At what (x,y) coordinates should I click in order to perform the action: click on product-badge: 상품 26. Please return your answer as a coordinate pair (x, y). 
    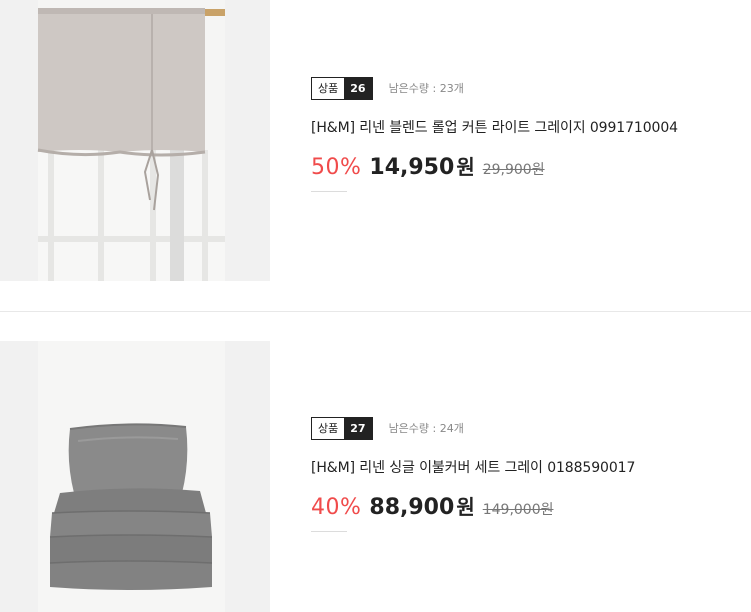
    Looking at the image, I should click on (342, 88).